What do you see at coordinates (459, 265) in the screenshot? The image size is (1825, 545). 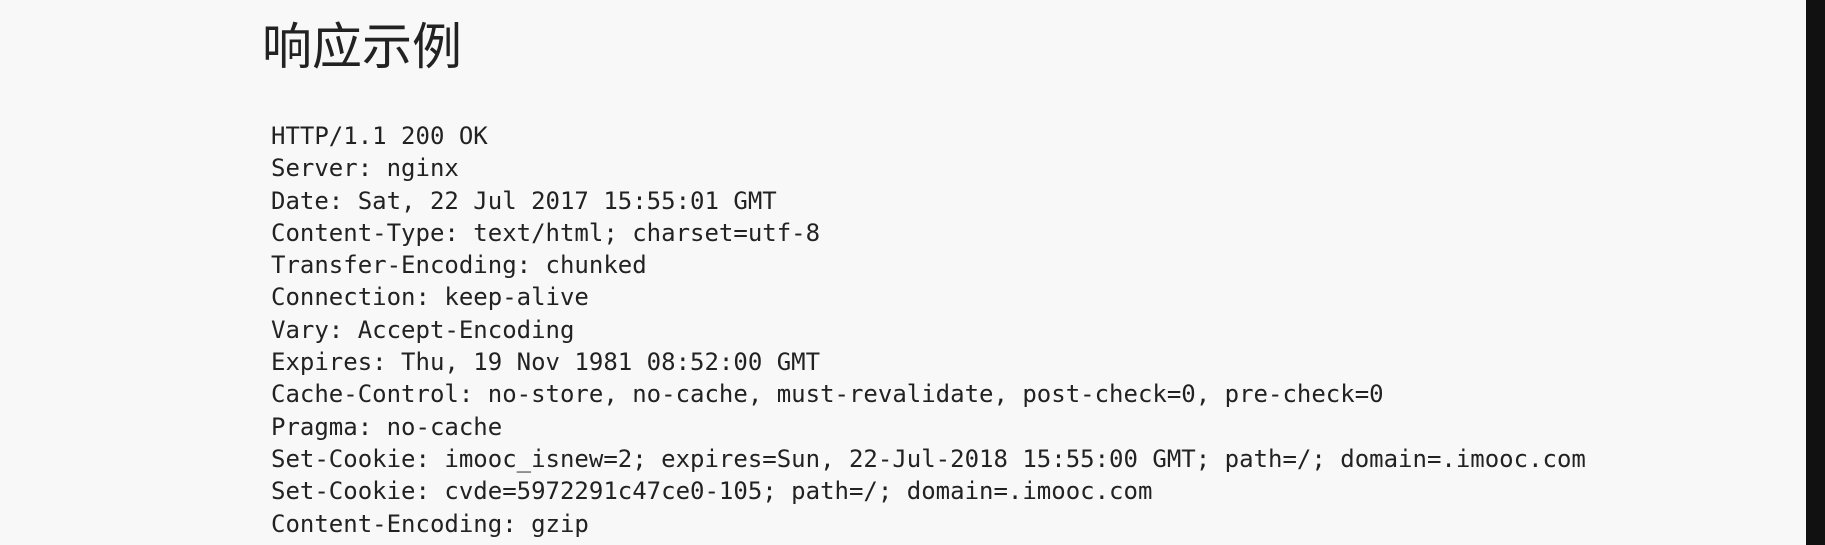 I see `response-line-transfer-encoding: Transfer-Encoding: chunked` at bounding box center [459, 265].